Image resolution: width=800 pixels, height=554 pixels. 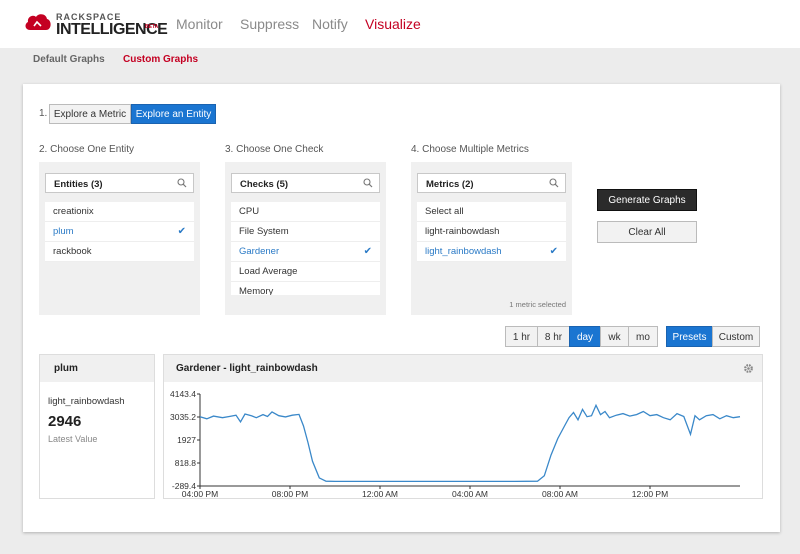 I want to click on latest-value-caption: Latest Value, so click(x=73, y=439).